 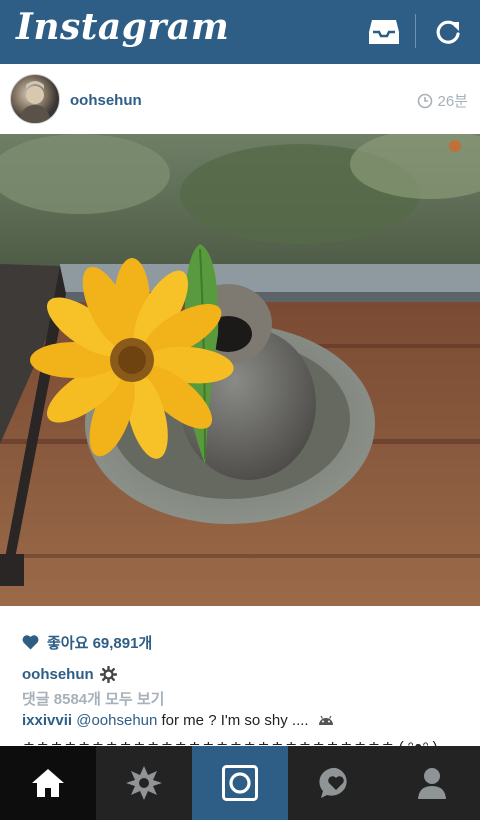 What do you see at coordinates (106, 100) in the screenshot?
I see `post-username: oohsehun` at bounding box center [106, 100].